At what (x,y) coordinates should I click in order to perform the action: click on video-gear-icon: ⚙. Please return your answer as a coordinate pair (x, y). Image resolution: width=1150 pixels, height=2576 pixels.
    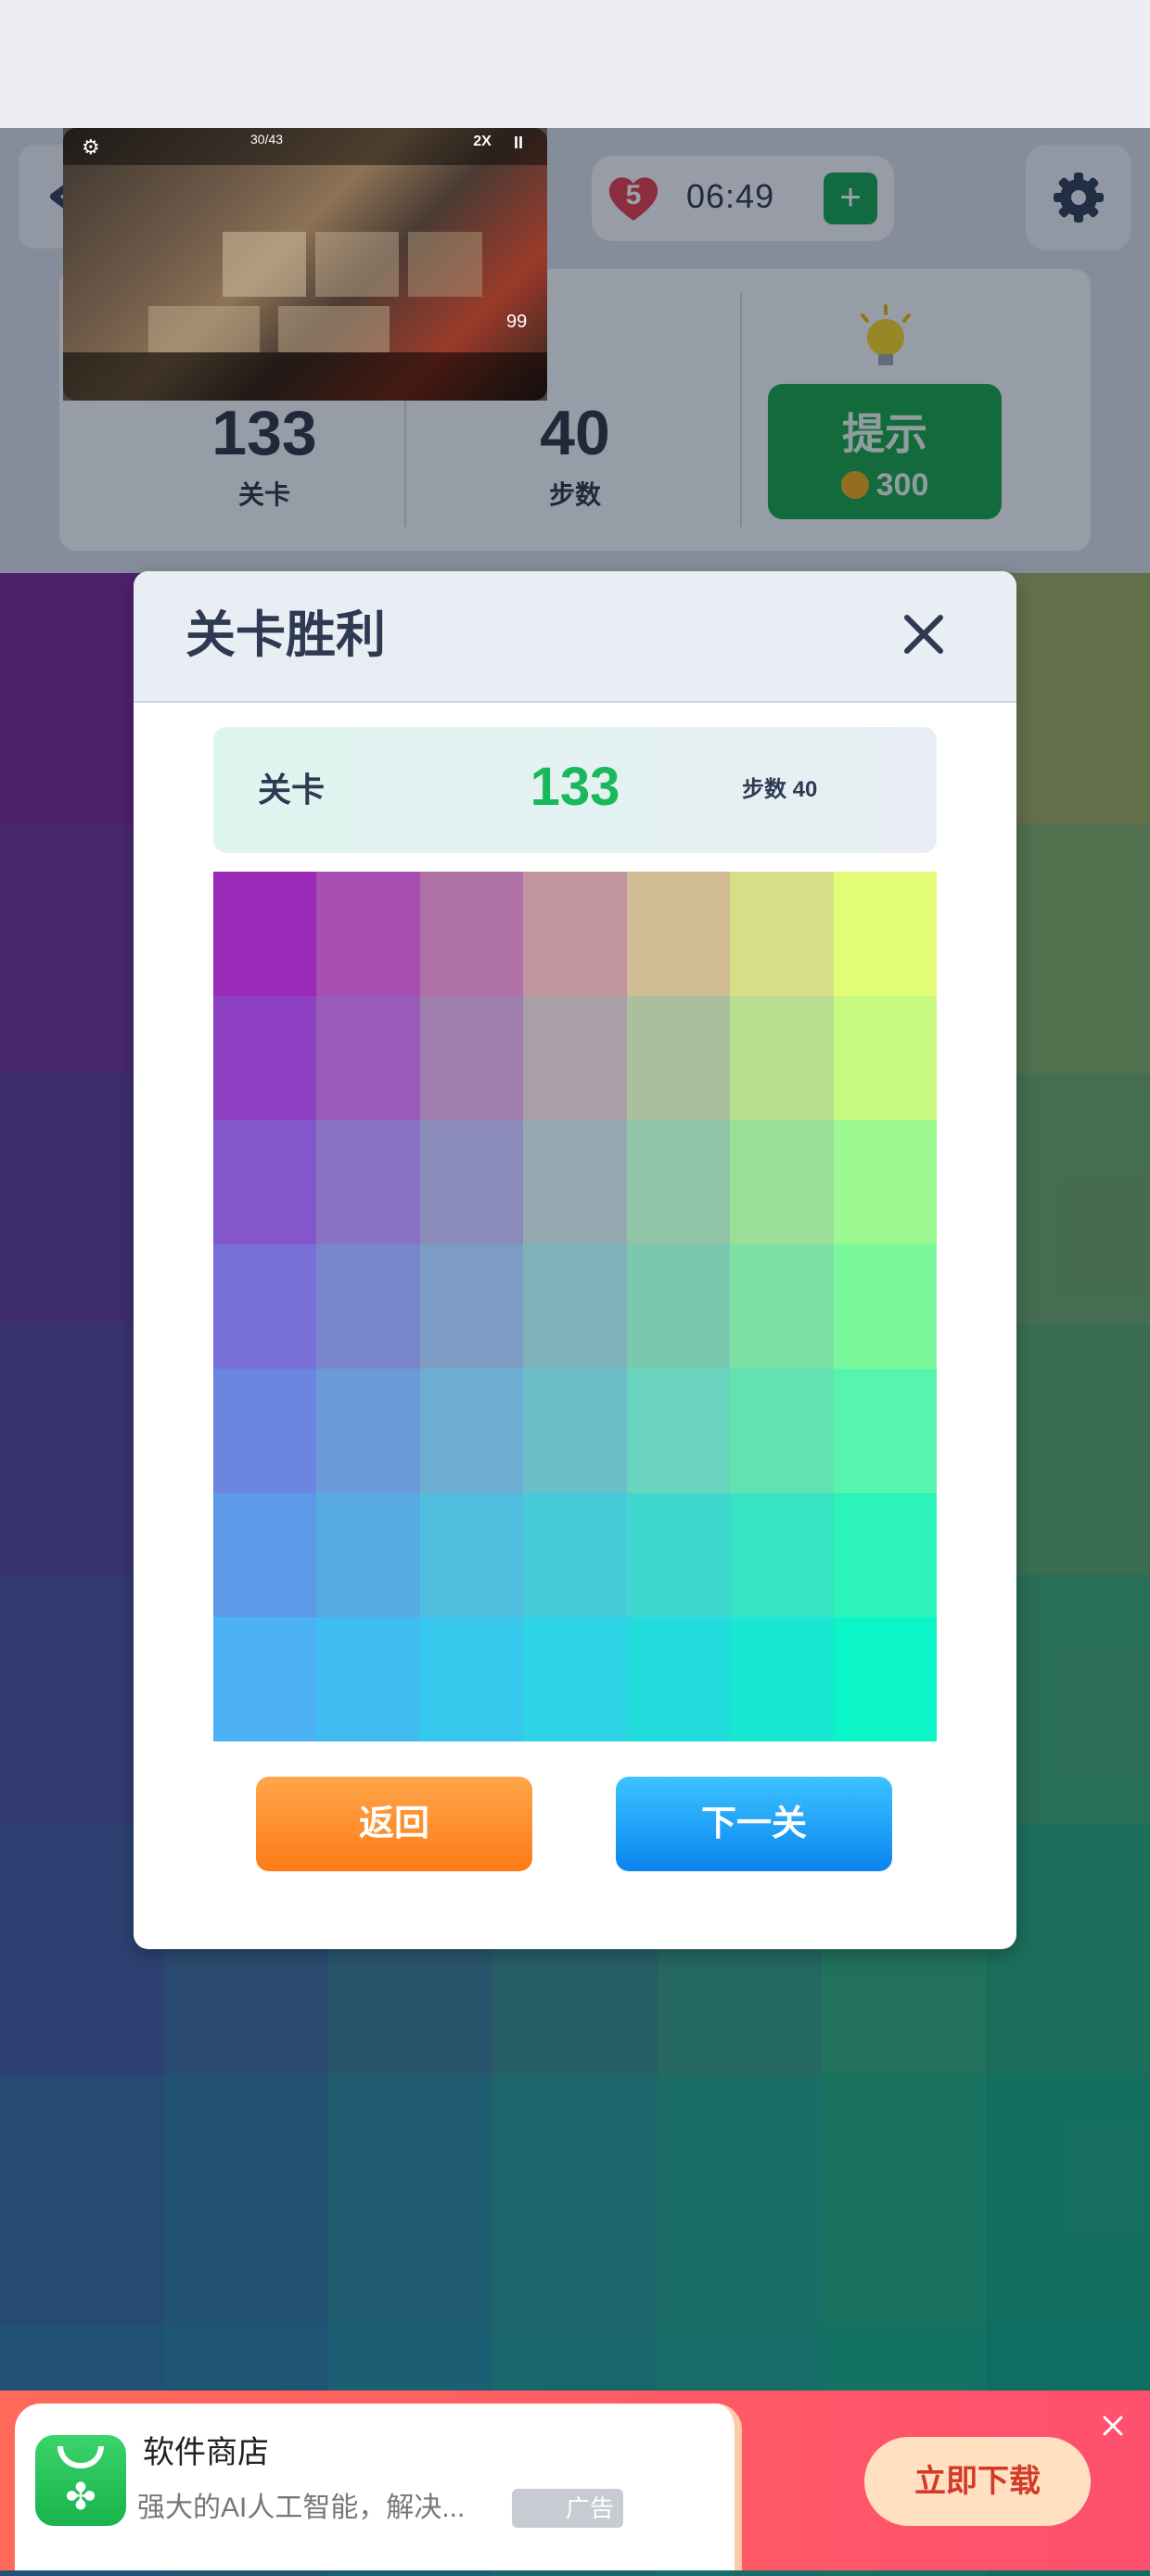
    Looking at the image, I should click on (94, 147).